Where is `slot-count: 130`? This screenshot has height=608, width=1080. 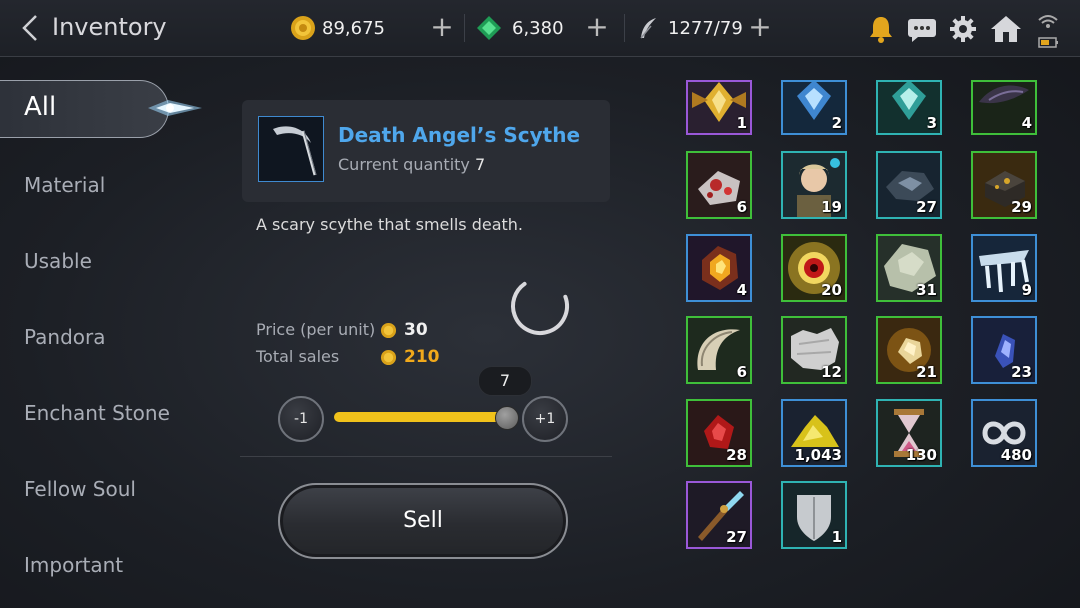
slot-count: 130 is located at coordinates (921, 455).